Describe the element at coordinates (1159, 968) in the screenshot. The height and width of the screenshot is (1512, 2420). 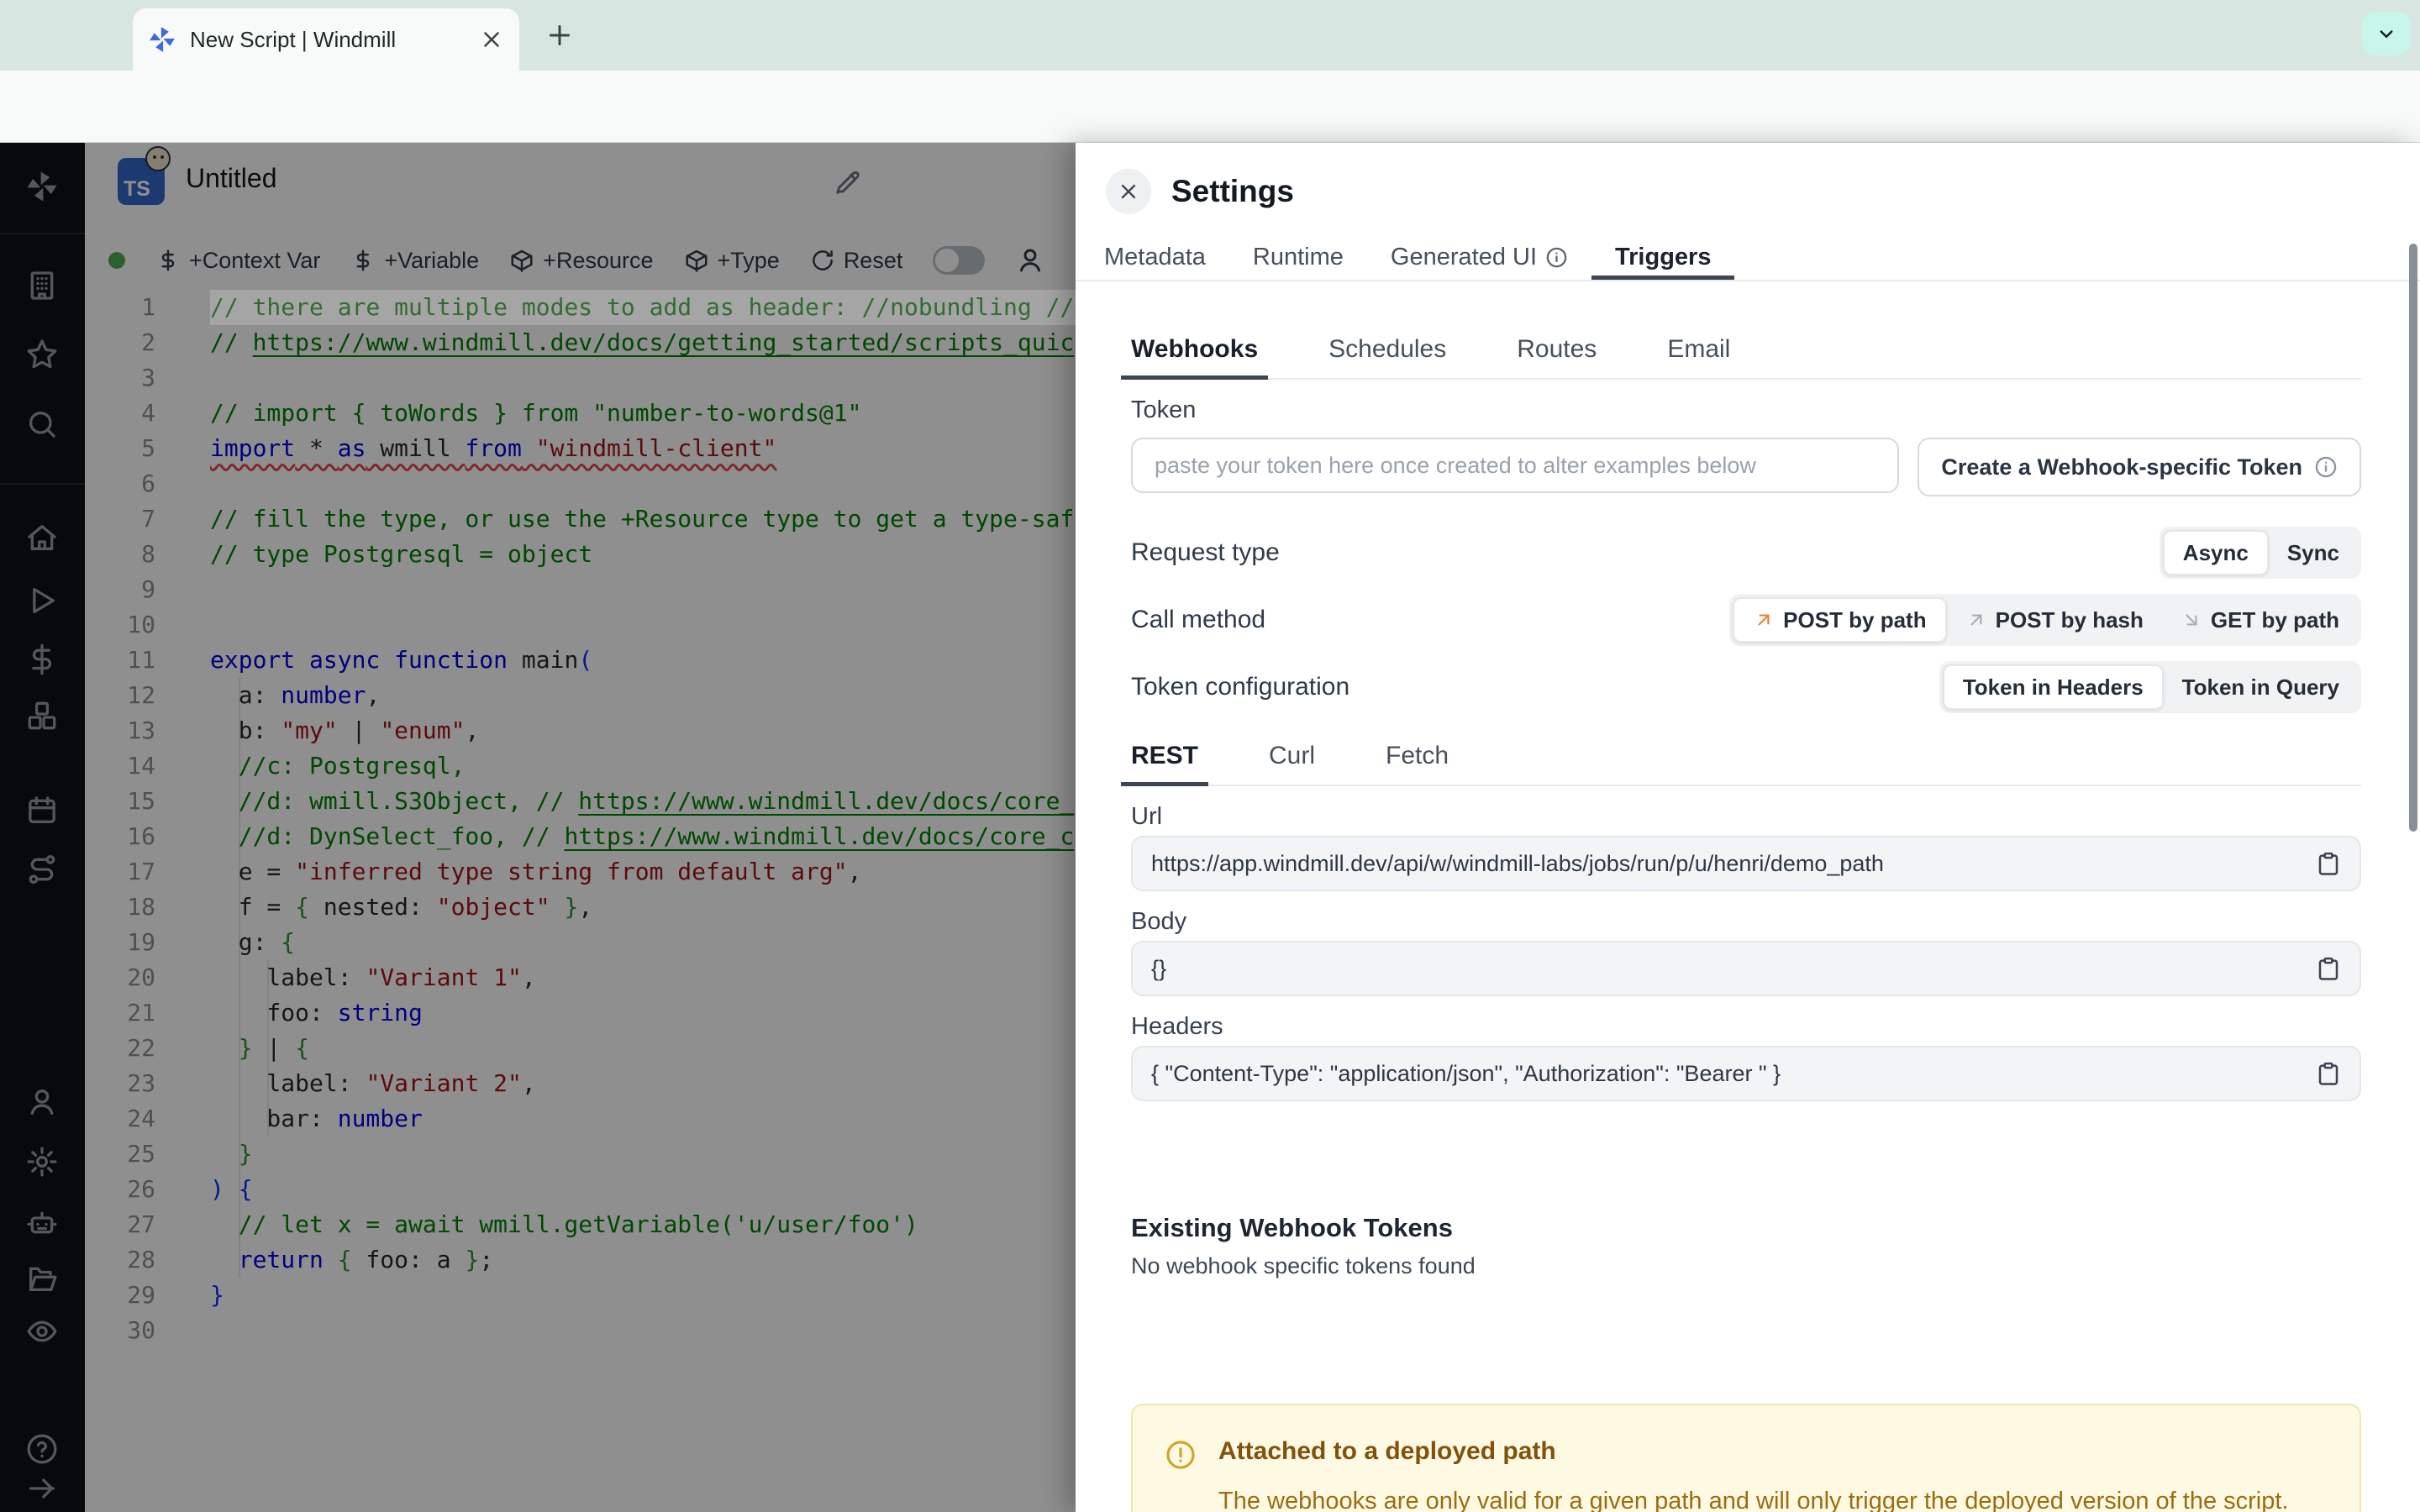
I see `body-value: {}` at that location.